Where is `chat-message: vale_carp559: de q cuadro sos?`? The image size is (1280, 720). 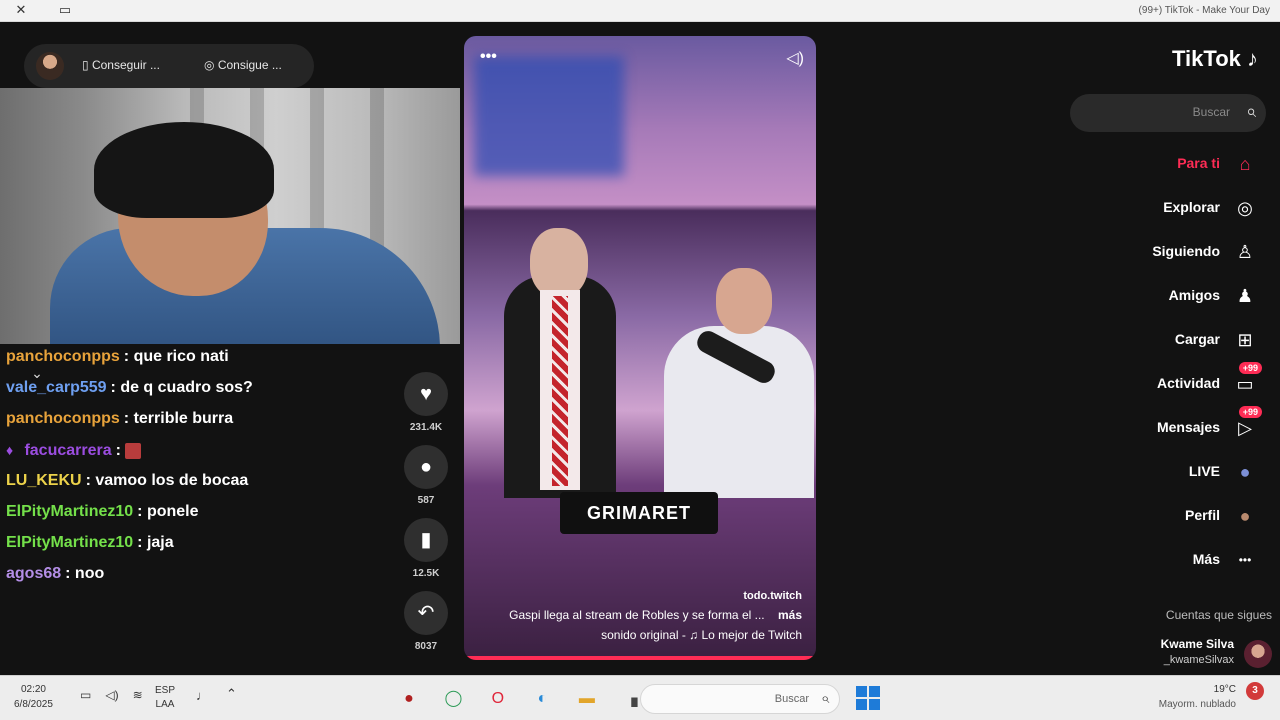
chat-message: vale_carp559: de q cuadro sos? is located at coordinates (129, 387).